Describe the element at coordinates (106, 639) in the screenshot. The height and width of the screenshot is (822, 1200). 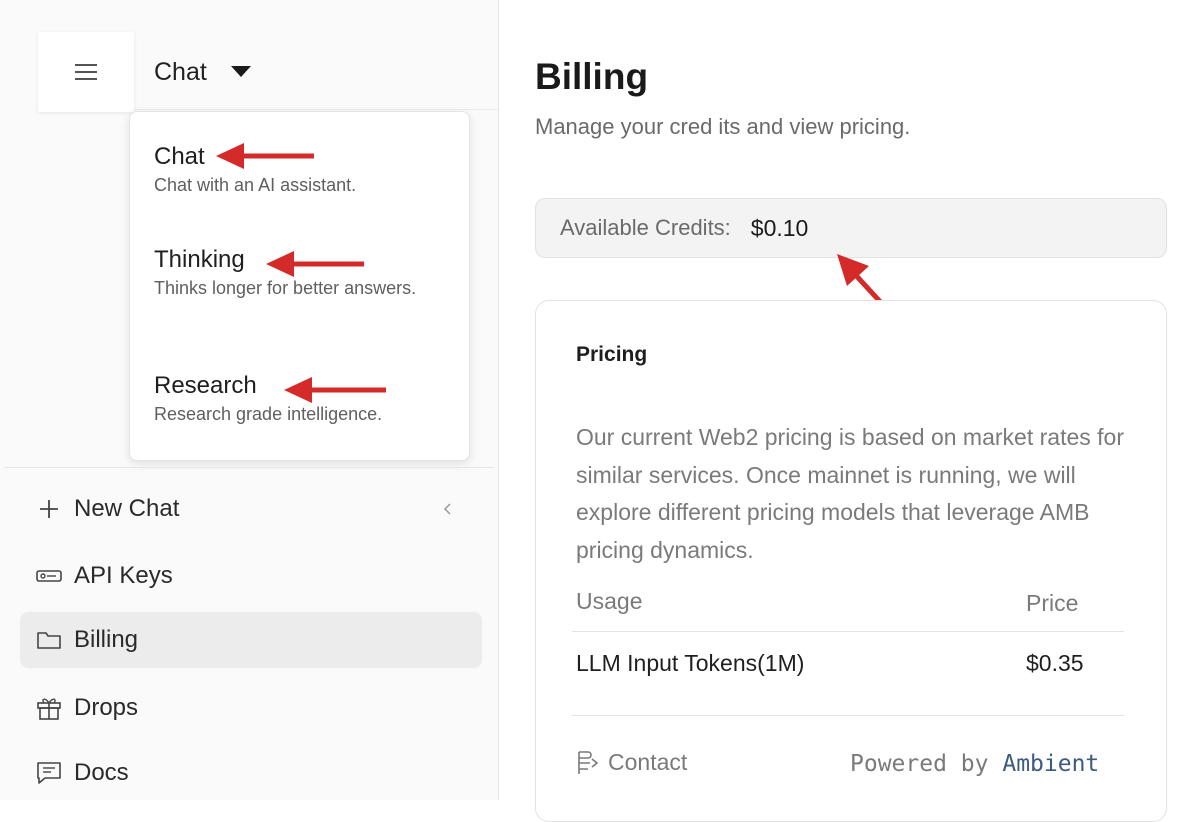
I see `sidebar-item-label: Billing` at that location.